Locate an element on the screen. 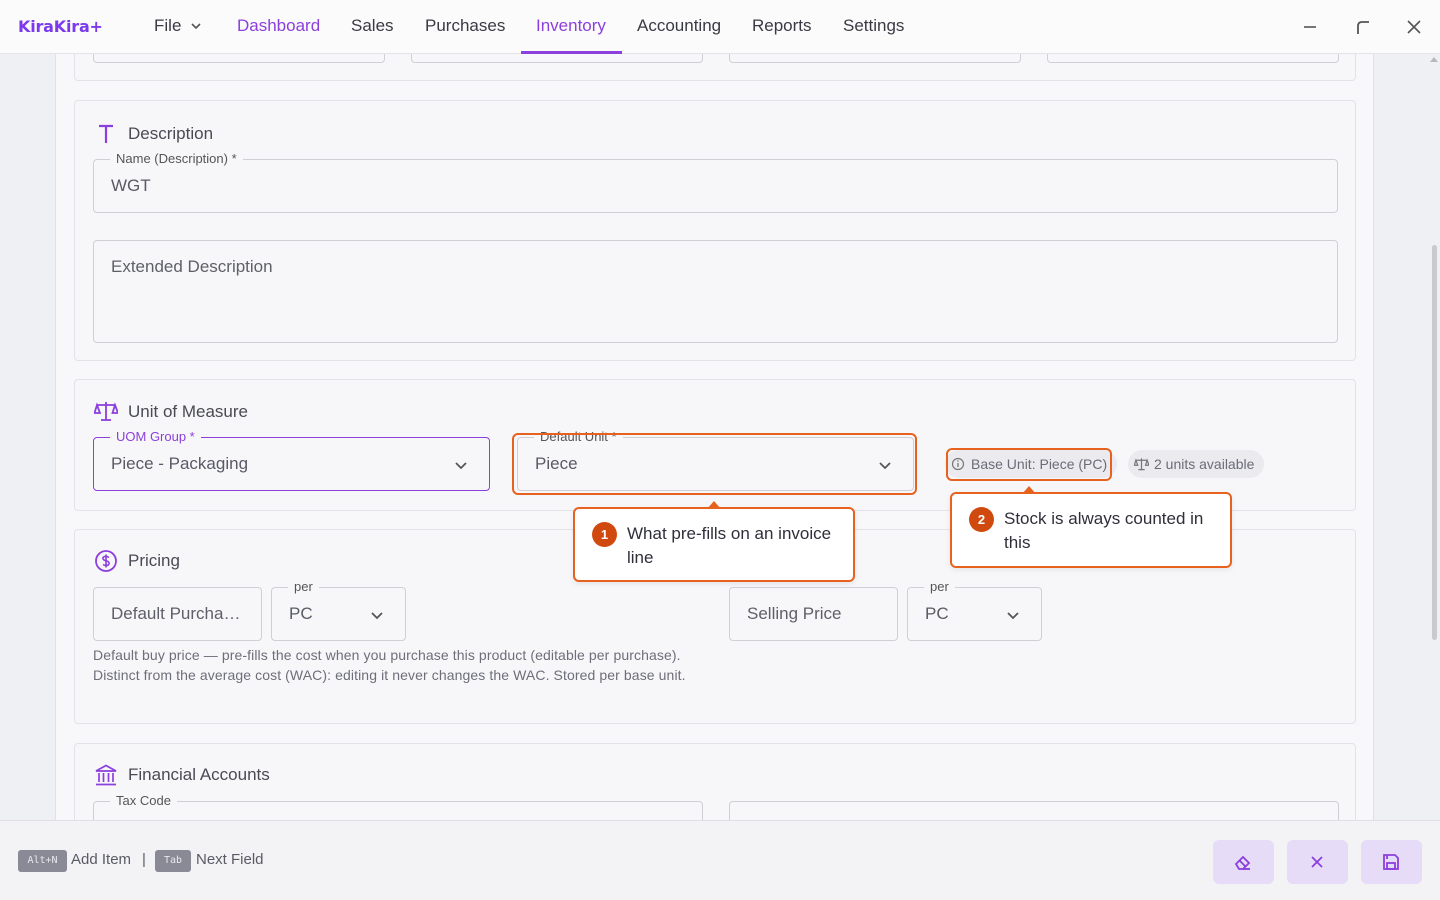 The height and width of the screenshot is (900, 1440). close-window-icon is located at coordinates (1414, 27).